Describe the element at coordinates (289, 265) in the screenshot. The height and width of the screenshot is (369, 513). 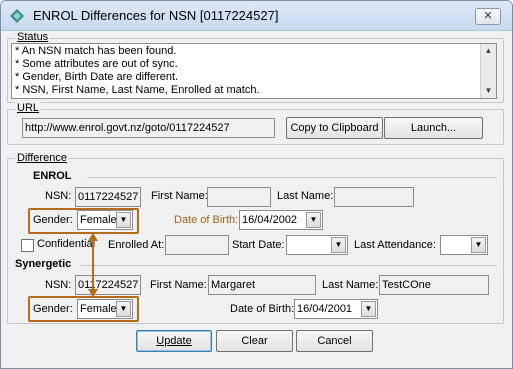
I see `synergetic-divider` at that location.